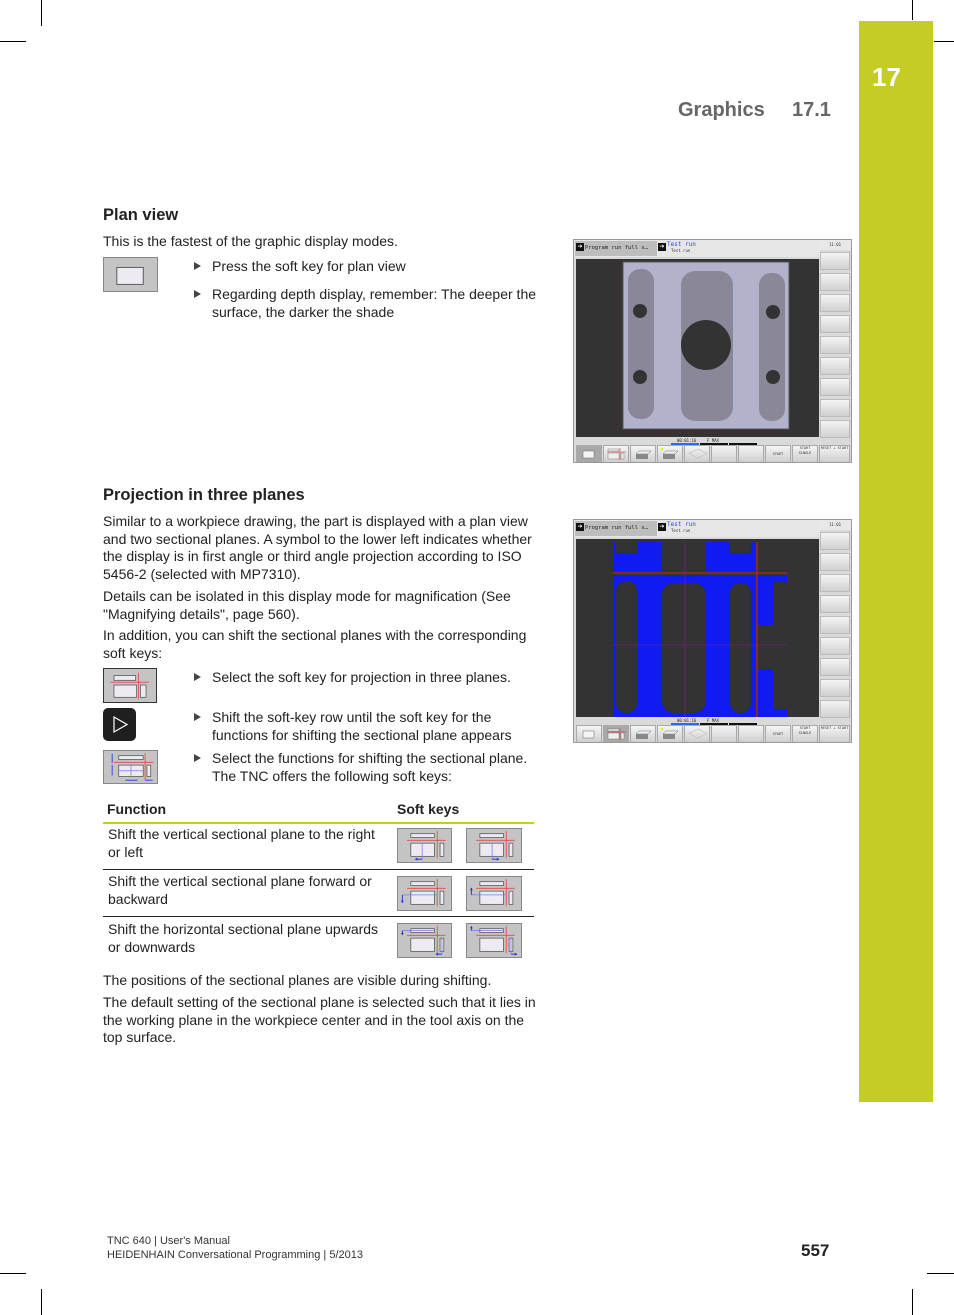 This screenshot has height=1315, width=954. I want to click on shift-plane-softkey, so click(130, 767).